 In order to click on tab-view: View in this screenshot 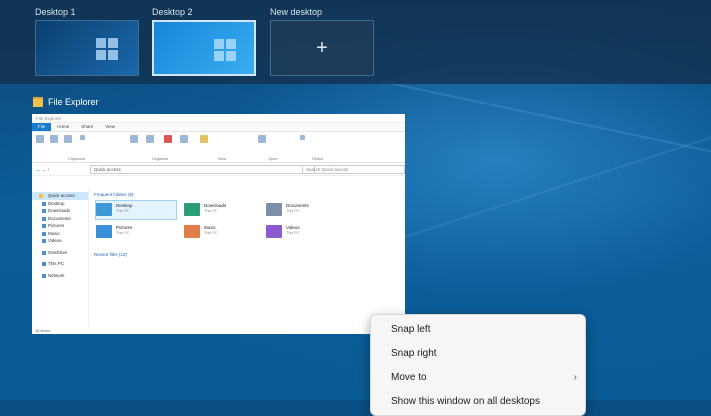, I will do `click(110, 127)`.